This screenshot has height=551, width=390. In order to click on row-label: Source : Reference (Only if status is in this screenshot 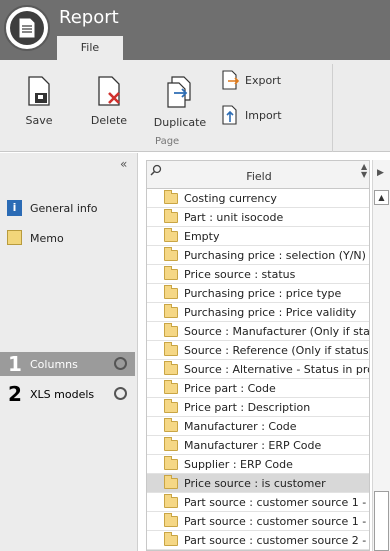, I will do `click(277, 350)`.